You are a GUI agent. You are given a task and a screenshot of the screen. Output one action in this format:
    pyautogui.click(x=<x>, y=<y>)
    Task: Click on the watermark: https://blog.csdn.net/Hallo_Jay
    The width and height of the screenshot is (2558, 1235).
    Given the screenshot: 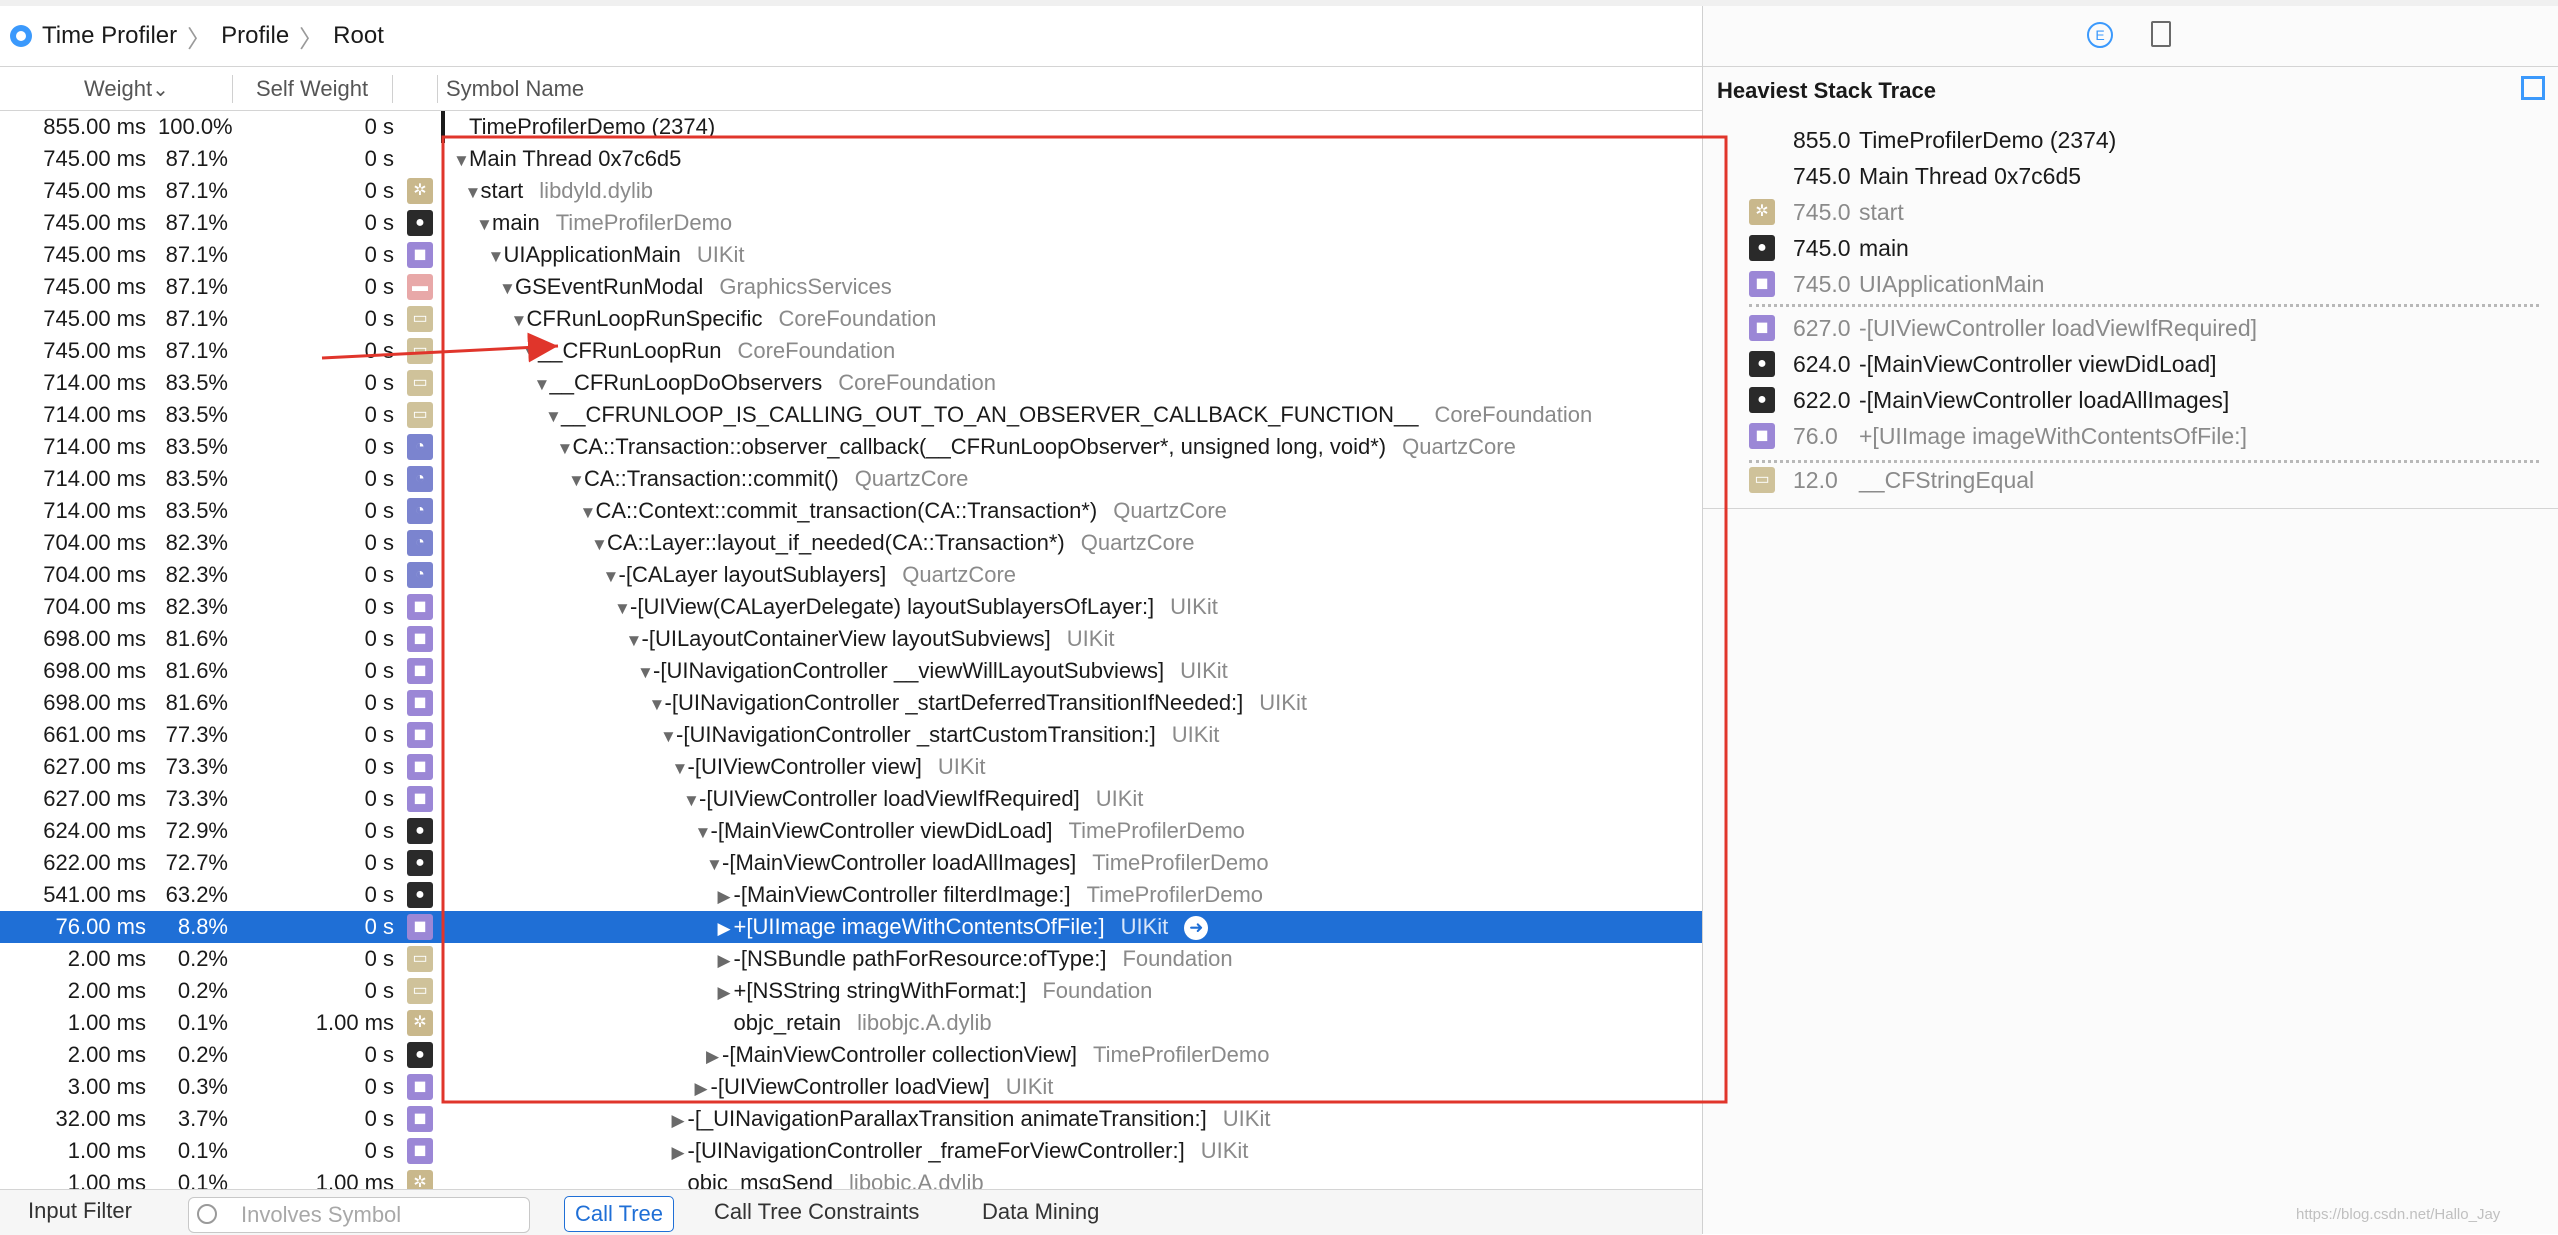 What is the action you would take?
    pyautogui.click(x=2398, y=1214)
    